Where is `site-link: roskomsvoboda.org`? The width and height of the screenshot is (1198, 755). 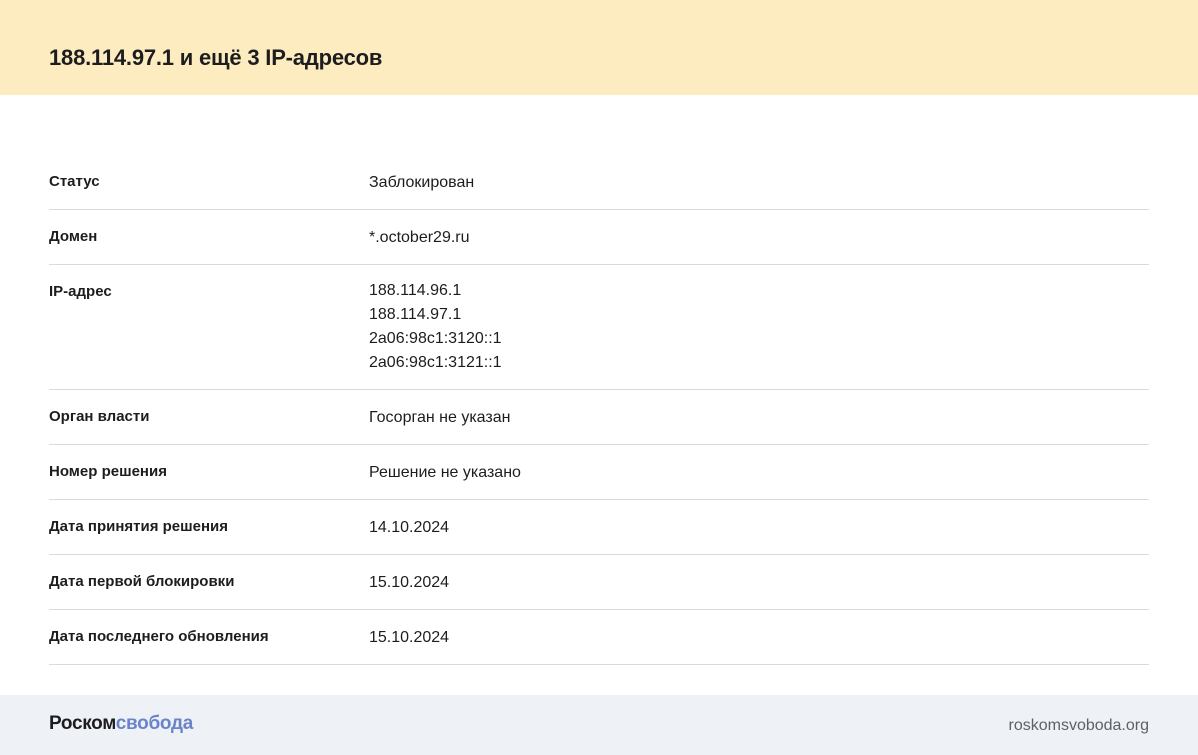
site-link: roskomsvoboda.org is located at coordinates (1078, 726).